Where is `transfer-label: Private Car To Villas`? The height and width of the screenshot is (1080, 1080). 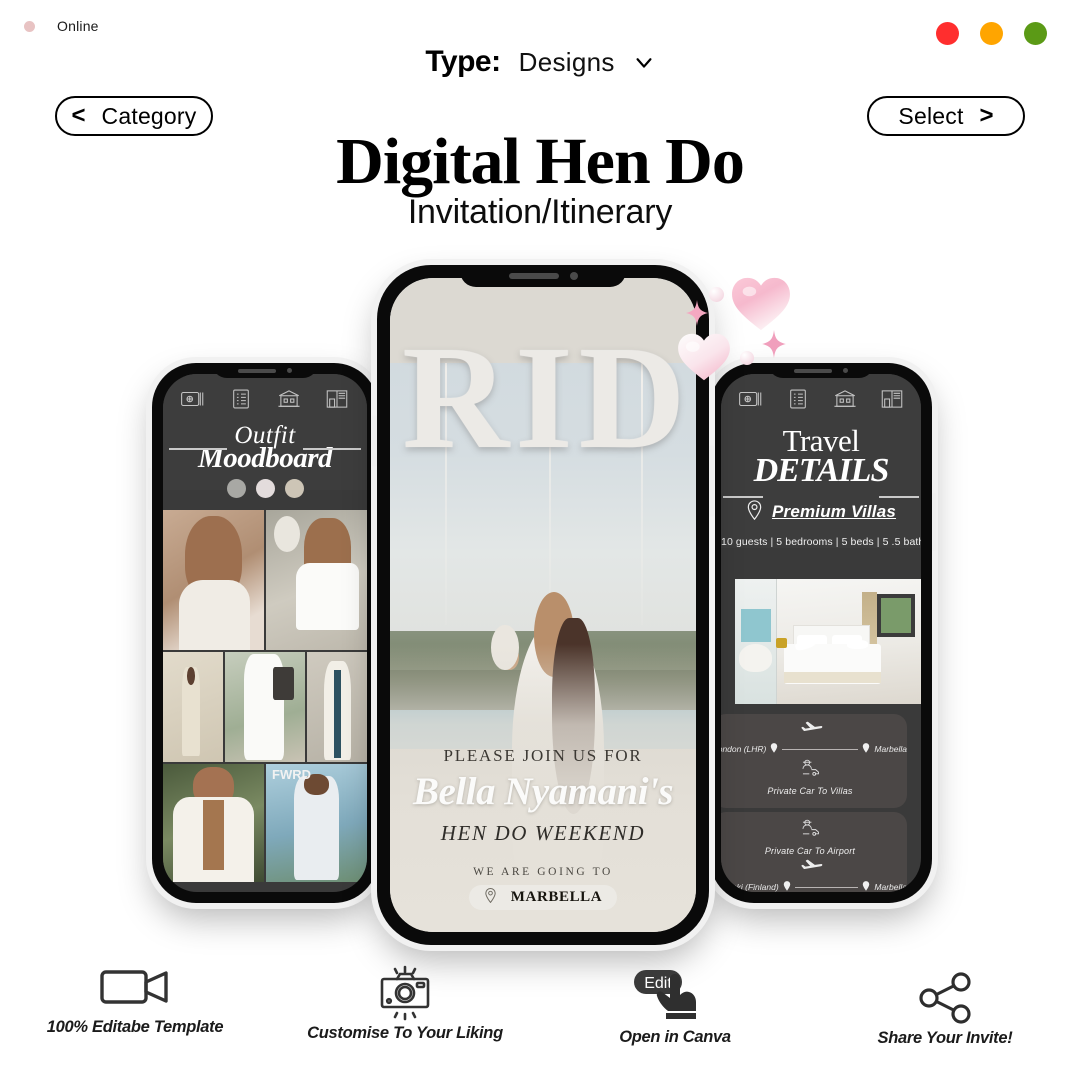 transfer-label: Private Car To Villas is located at coordinates (810, 791).